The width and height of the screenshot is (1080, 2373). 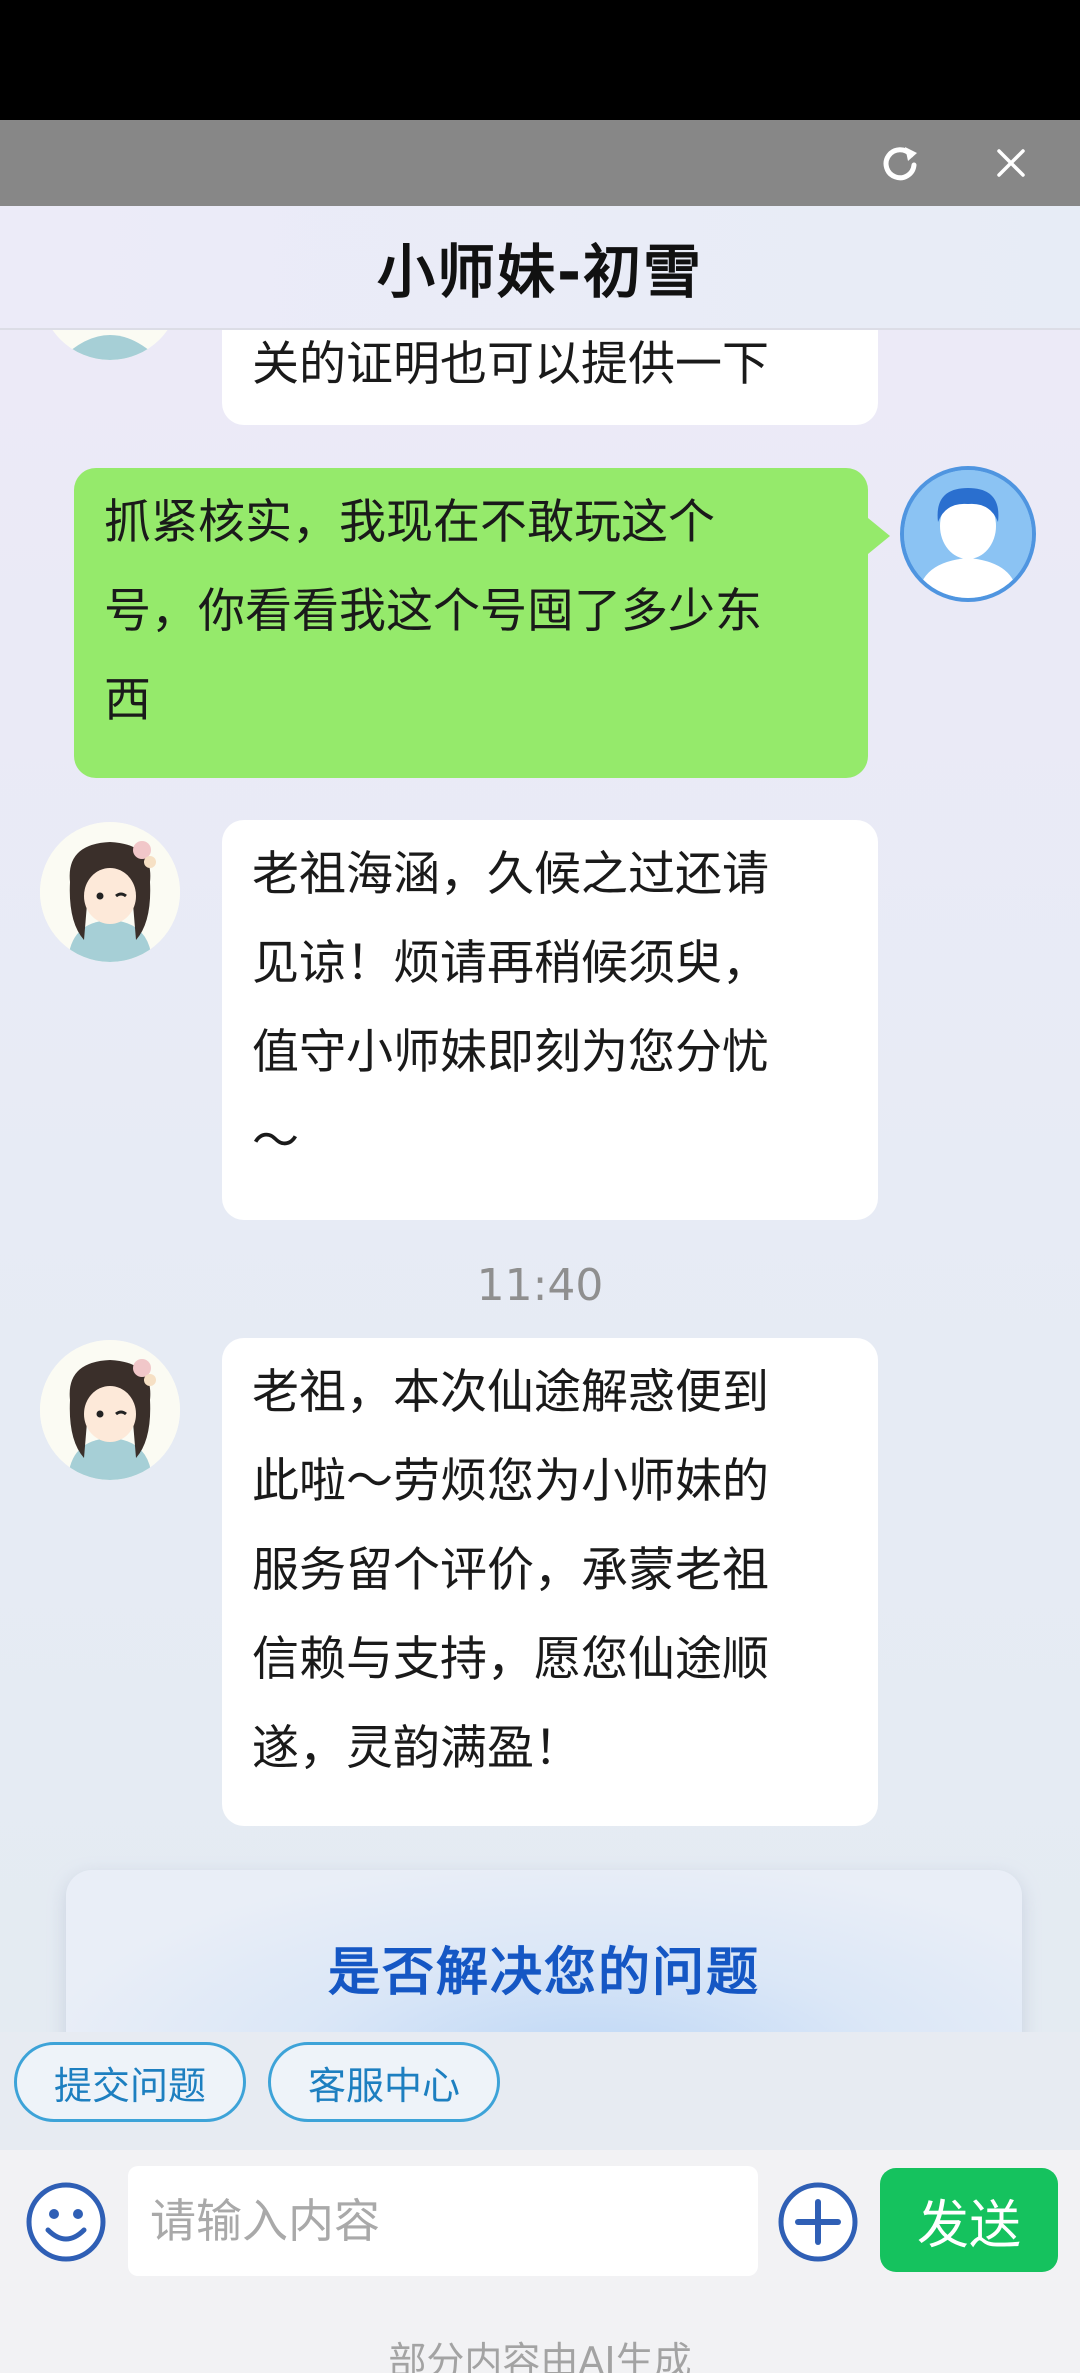 I want to click on message-line: 服务留个评价，承蒙老祖, so click(x=510, y=1570).